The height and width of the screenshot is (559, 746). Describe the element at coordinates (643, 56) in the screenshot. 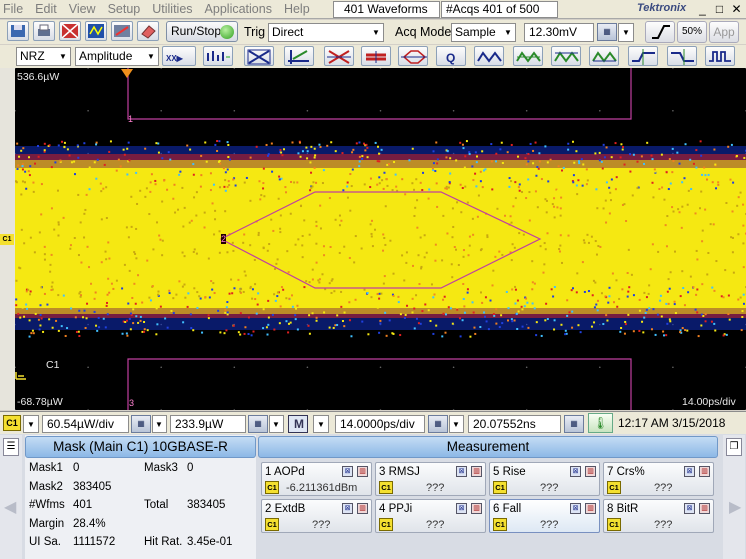

I see `waveform5-icon` at that location.